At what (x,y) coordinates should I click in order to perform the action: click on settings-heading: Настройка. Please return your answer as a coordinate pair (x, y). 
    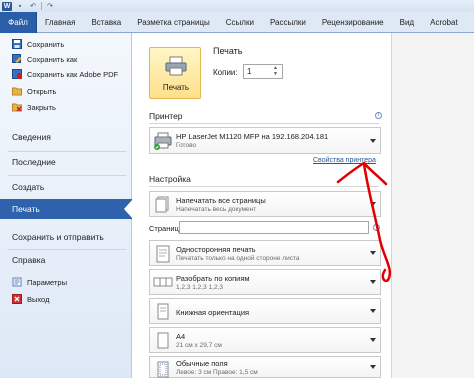
    Looking at the image, I should click on (170, 179).